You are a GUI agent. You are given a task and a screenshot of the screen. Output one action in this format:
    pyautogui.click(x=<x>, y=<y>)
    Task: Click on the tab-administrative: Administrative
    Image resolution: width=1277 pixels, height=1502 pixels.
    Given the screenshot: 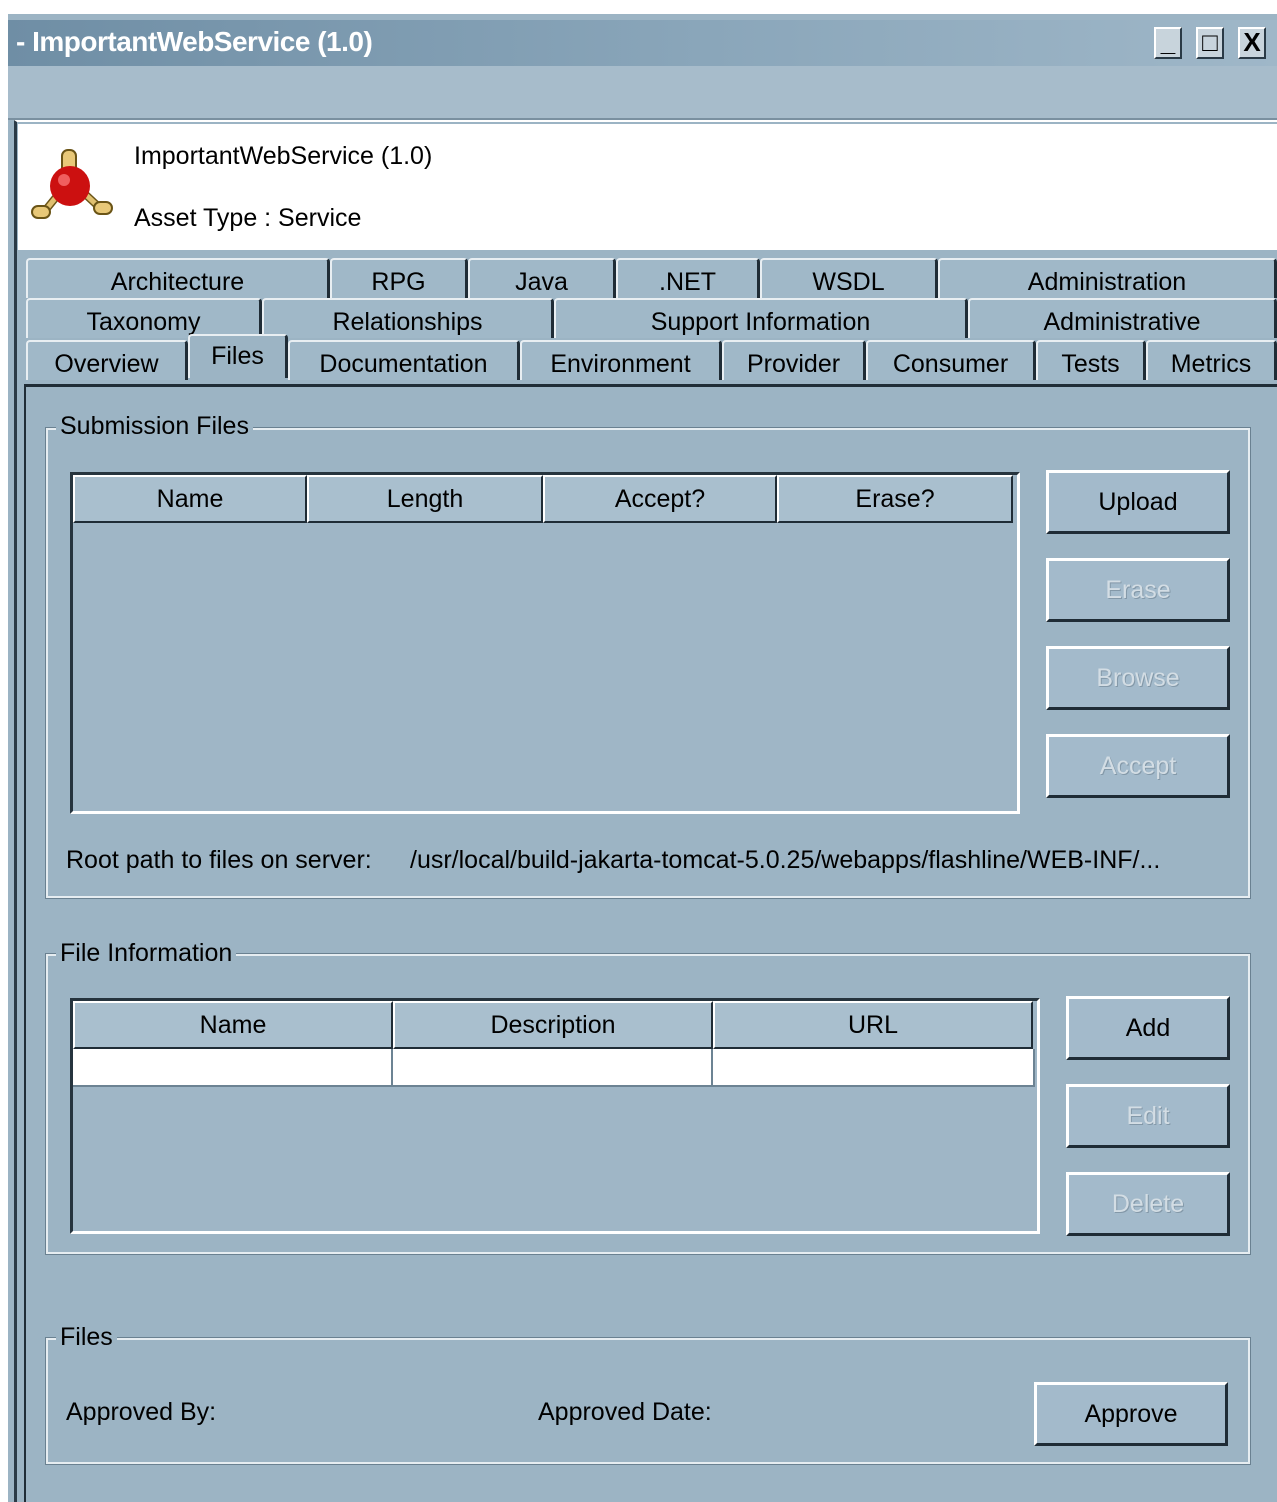 What is the action you would take?
    pyautogui.click(x=1122, y=318)
    